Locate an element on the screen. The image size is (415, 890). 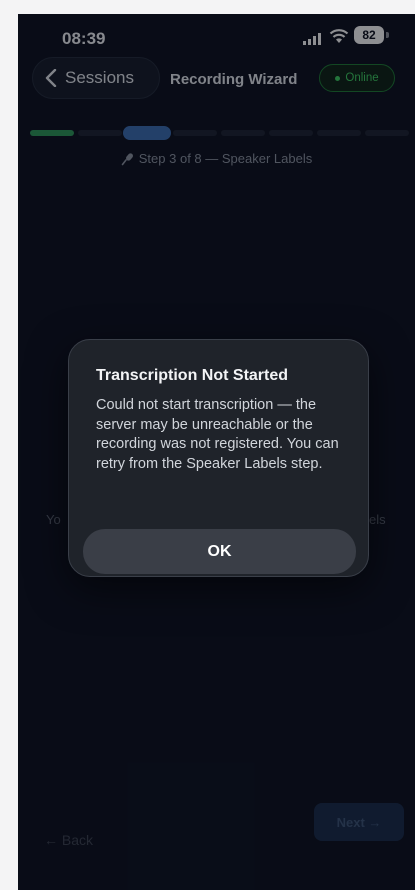
online-dot-icon is located at coordinates (338, 78).